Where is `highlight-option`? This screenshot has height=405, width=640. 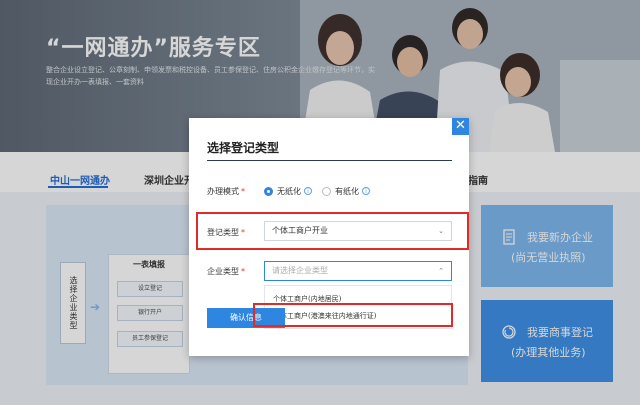 highlight-option is located at coordinates (353, 315).